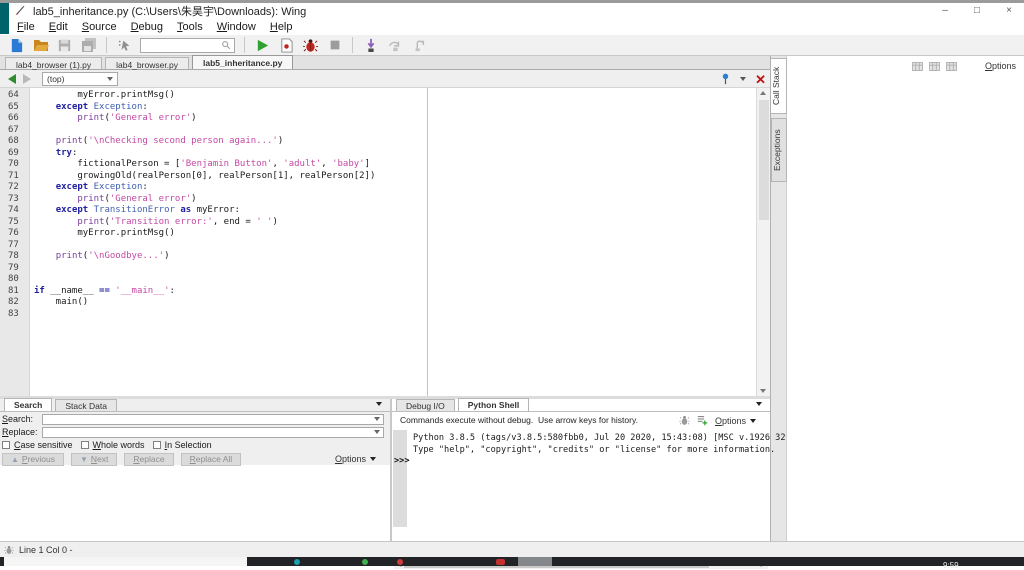 The width and height of the screenshot is (1024, 570). What do you see at coordinates (124, 45) in the screenshot?
I see `goto-cursor-icon` at bounding box center [124, 45].